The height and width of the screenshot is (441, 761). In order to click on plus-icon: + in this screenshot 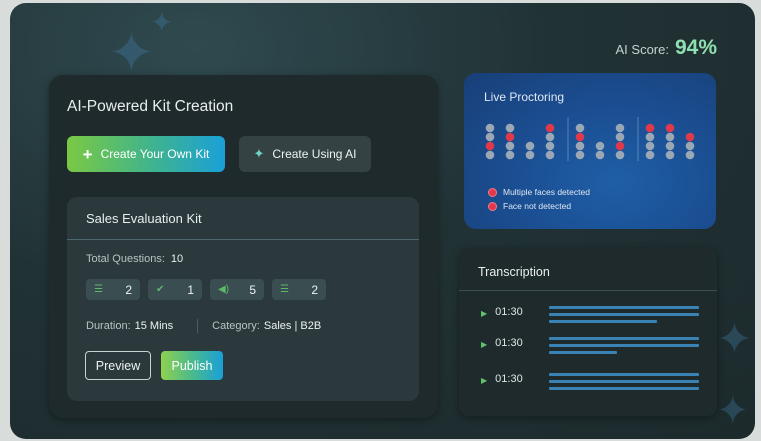, I will do `click(87, 154)`.